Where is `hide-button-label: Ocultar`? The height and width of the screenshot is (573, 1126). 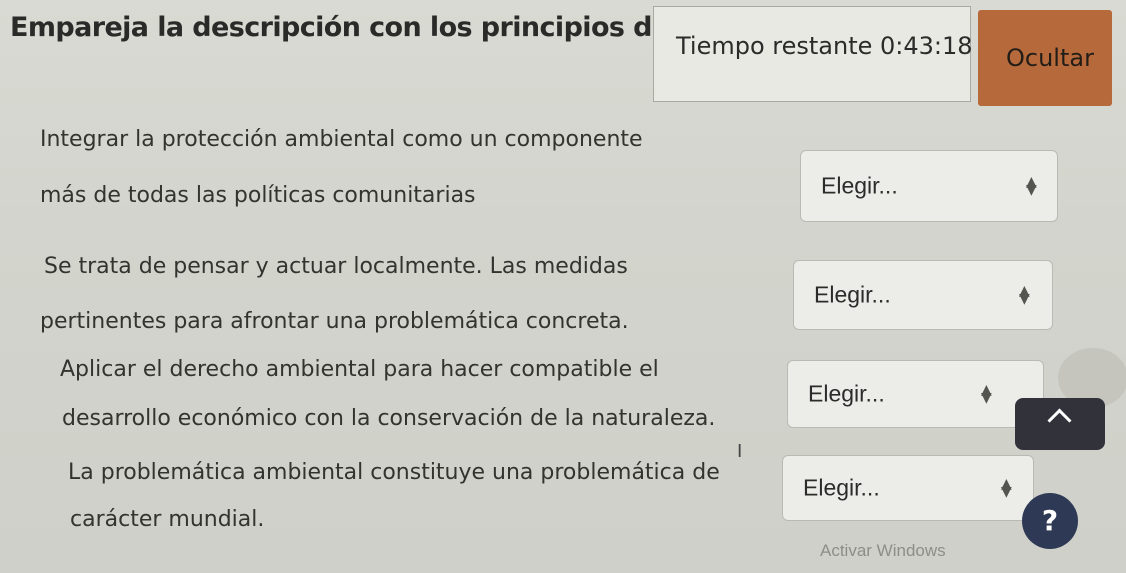
hide-button-label: Ocultar is located at coordinates (1050, 58).